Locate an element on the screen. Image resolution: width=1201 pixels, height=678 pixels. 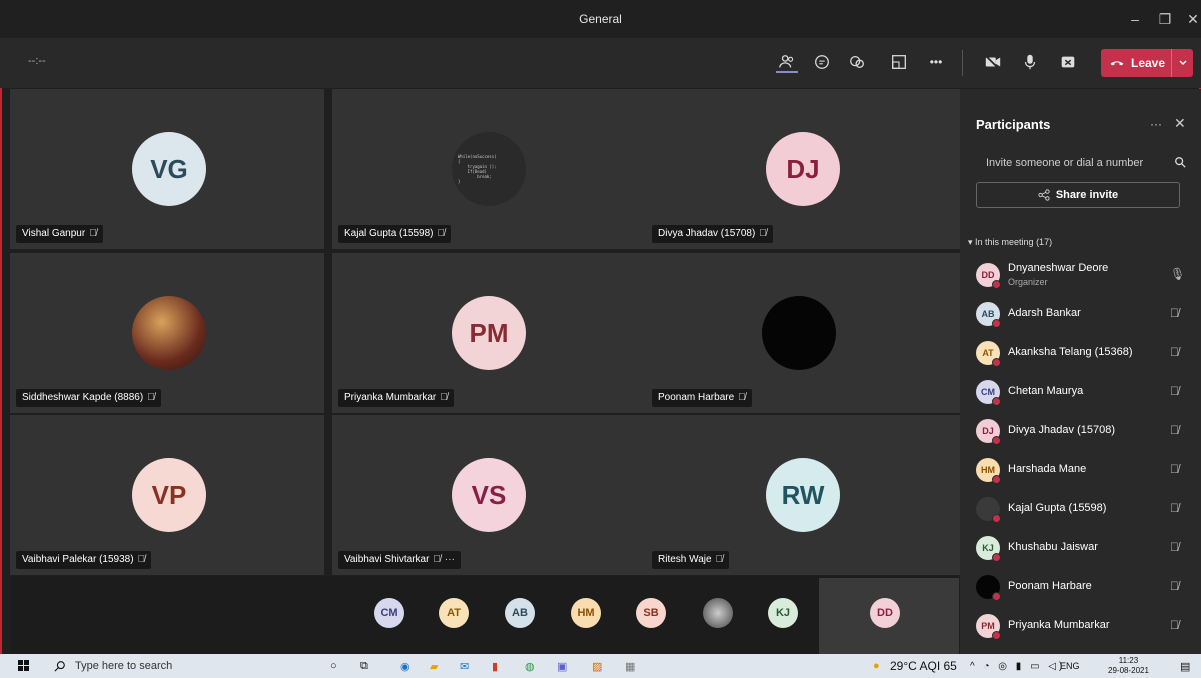
participant-name-tag: Vaibhavi Palekar (15938) 🎙̸ is located at coordinates (84, 560).